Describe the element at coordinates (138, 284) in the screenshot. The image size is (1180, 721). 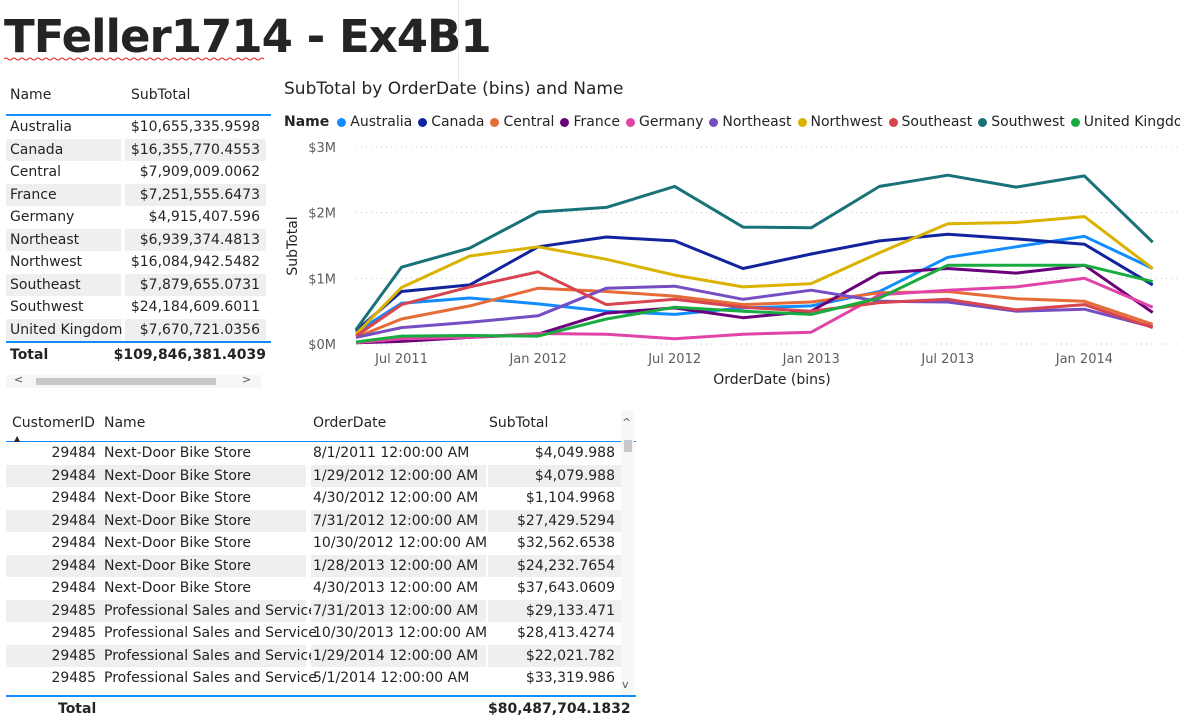
I see `table-row: Southeast $7,879,655.0731` at that location.